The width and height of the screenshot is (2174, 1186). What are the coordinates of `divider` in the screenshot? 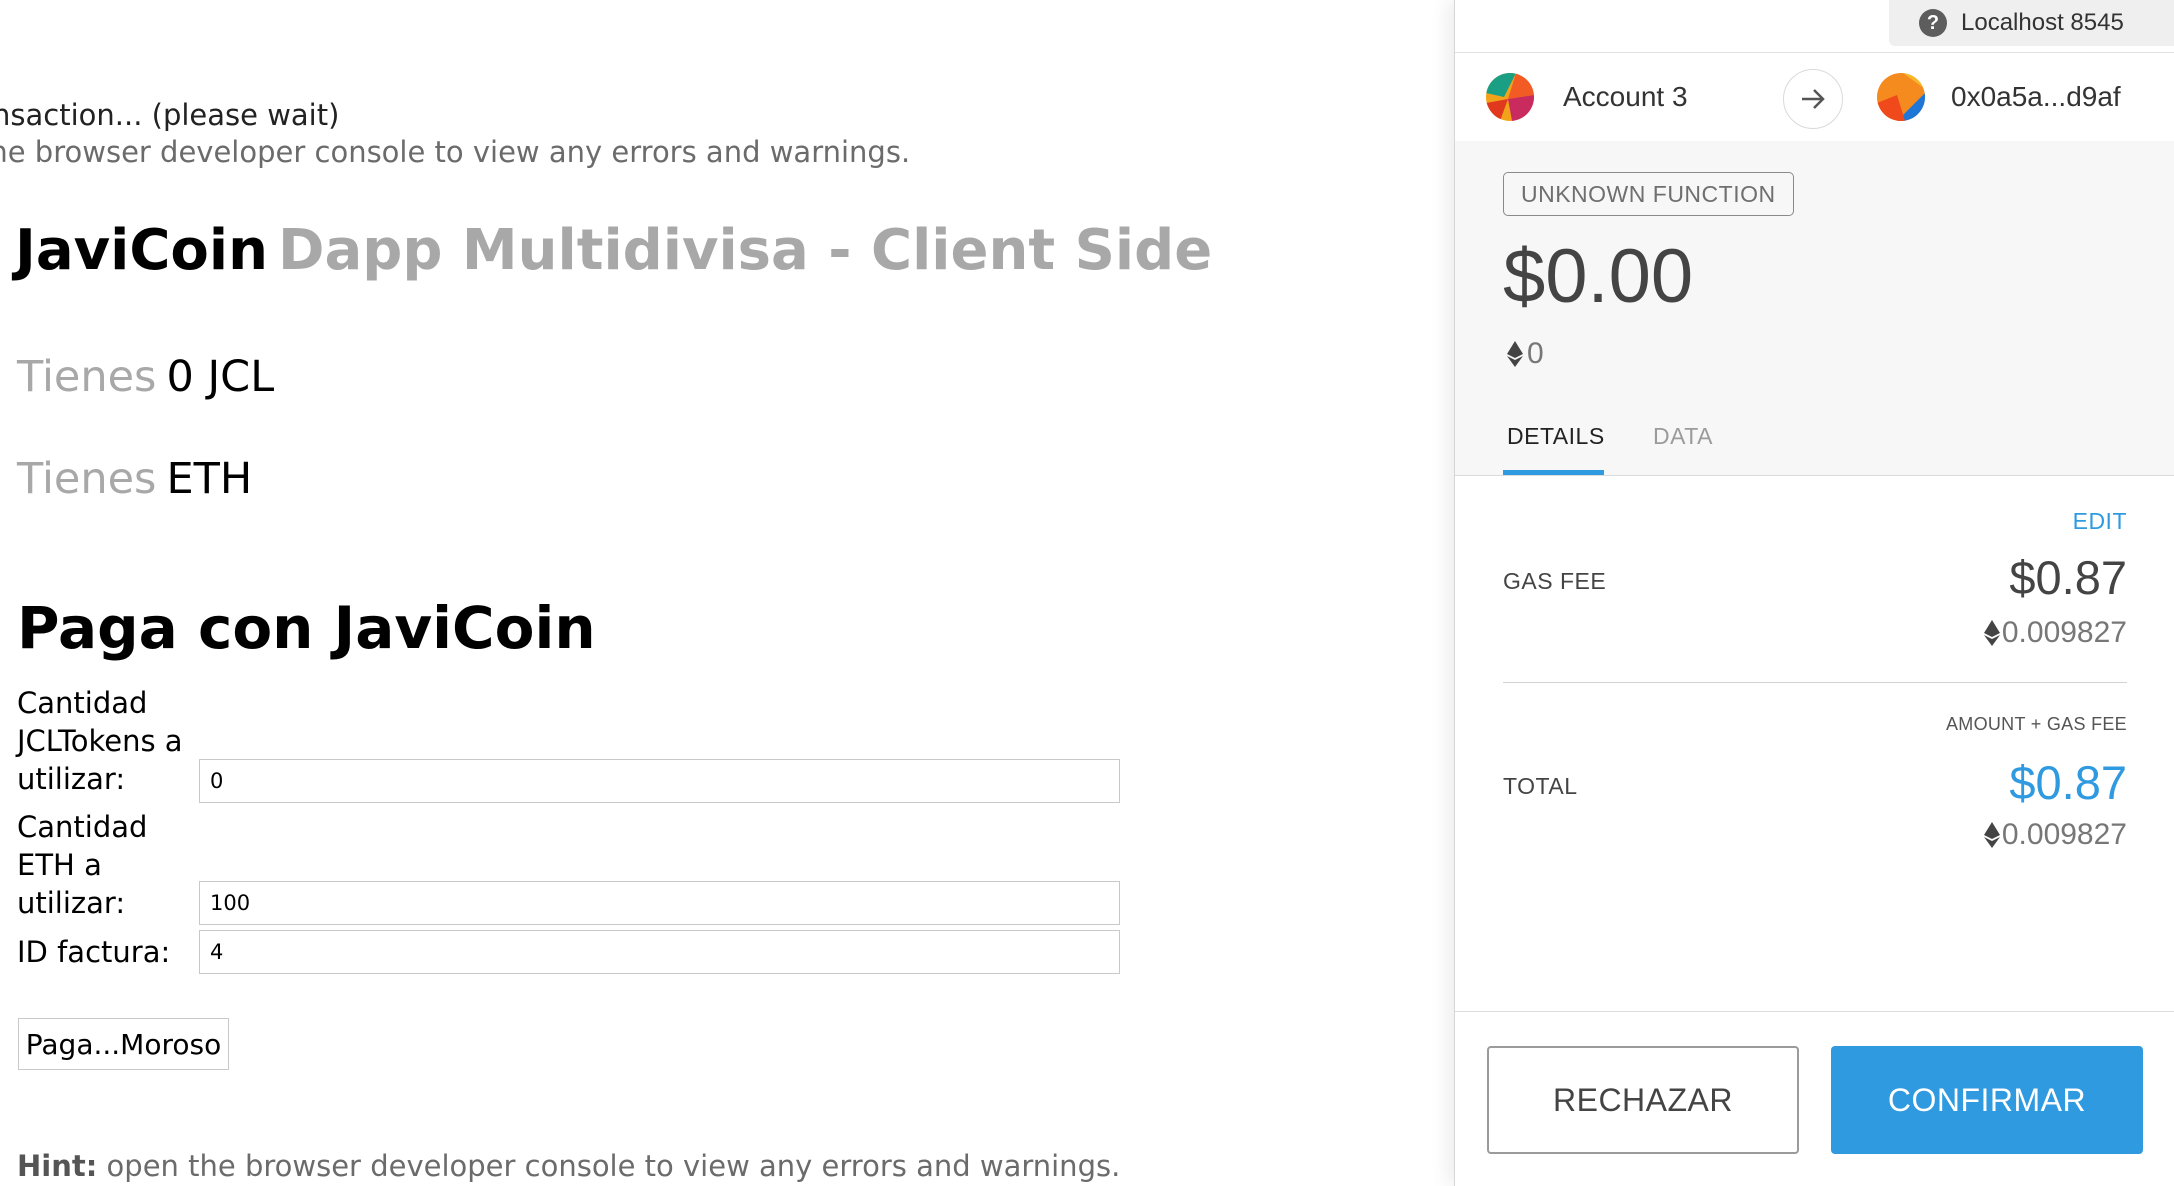 It's located at (1815, 682).